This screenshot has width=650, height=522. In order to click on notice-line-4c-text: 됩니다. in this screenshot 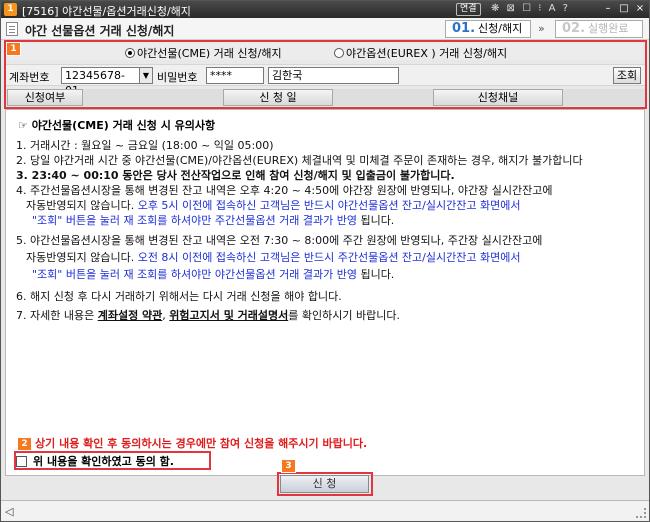, I will do `click(375, 220)`.